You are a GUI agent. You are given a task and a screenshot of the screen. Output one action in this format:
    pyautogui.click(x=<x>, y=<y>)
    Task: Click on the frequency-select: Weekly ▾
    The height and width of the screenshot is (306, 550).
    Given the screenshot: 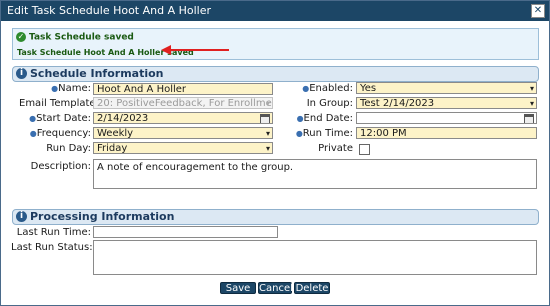 What is the action you would take?
    pyautogui.click(x=183, y=133)
    